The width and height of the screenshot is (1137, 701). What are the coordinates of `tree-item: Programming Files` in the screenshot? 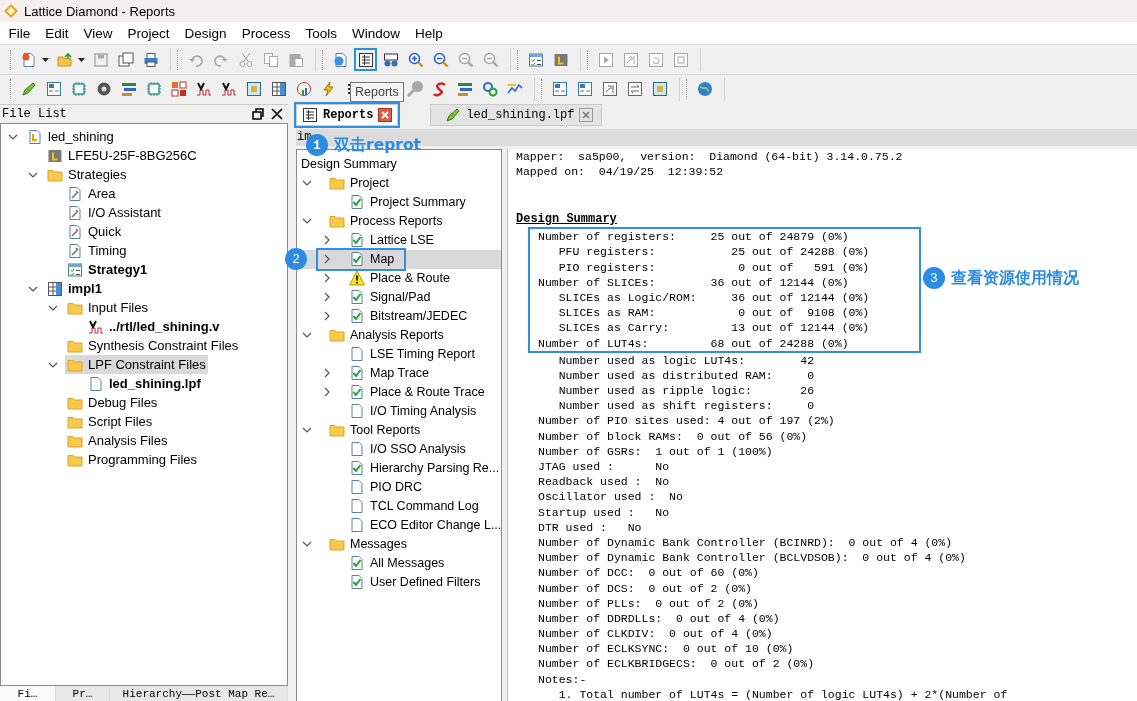 It's located at (132, 459).